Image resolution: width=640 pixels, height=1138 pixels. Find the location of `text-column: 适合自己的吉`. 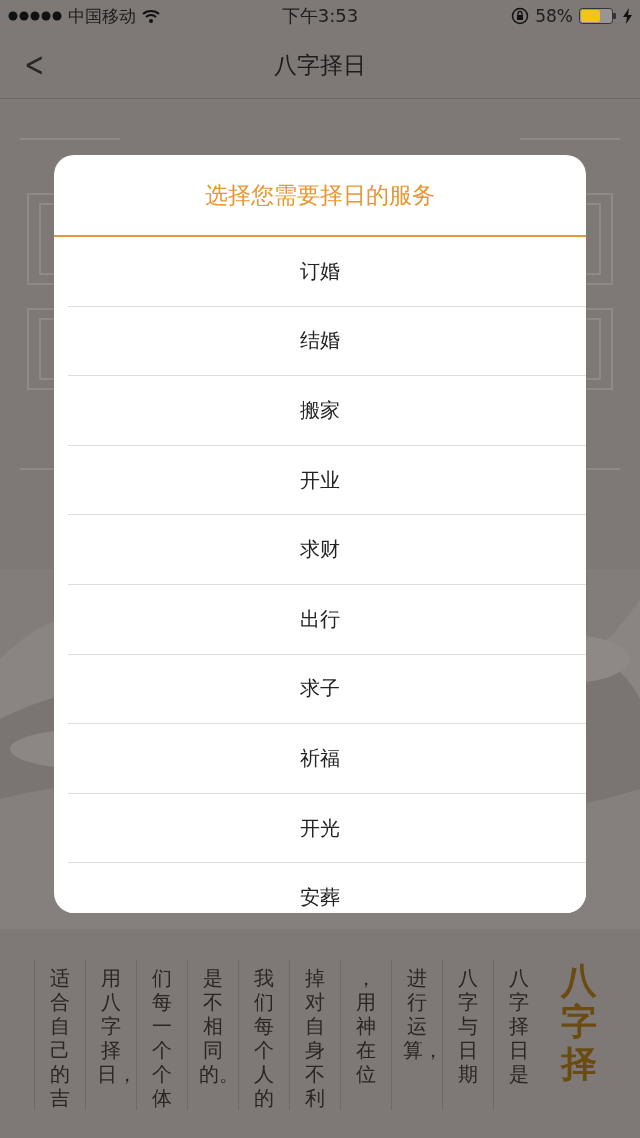

text-column: 适合自己的吉 is located at coordinates (60, 1038).